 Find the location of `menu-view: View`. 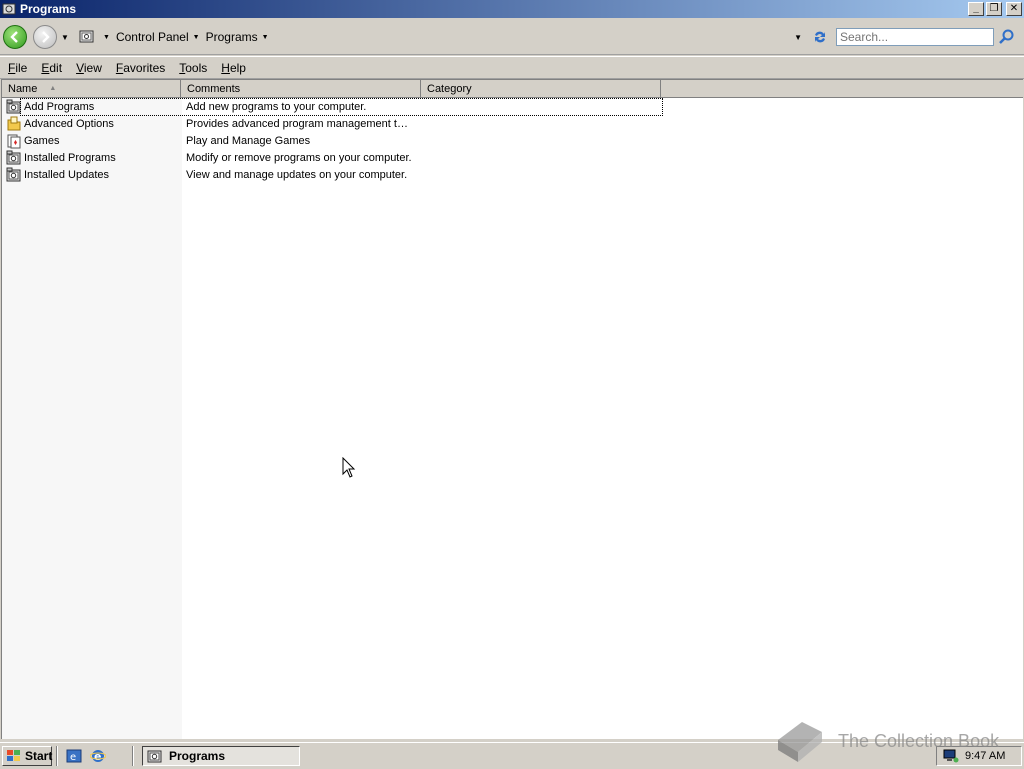

menu-view: View is located at coordinates (89, 68).